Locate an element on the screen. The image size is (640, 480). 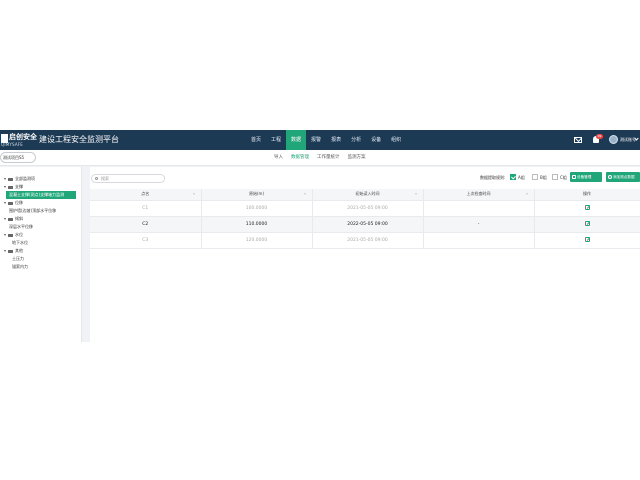
grid-icon is located at coordinates (574, 177).